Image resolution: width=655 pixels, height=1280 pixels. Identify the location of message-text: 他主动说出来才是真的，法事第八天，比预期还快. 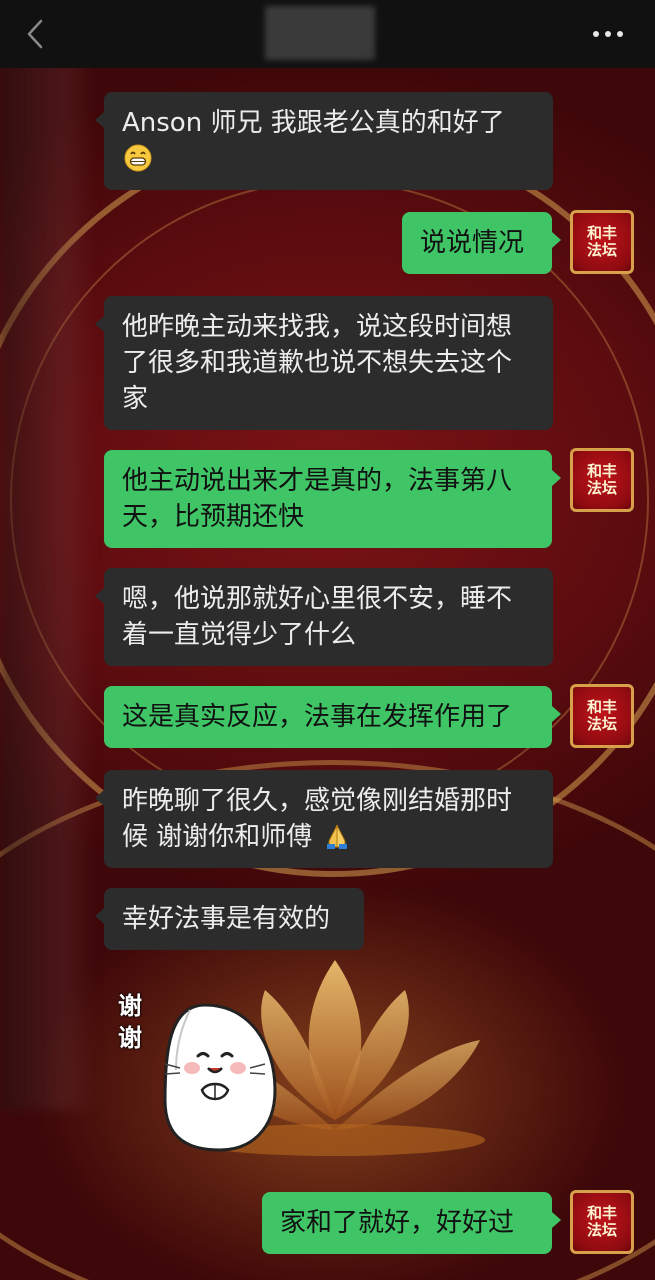
(317, 499).